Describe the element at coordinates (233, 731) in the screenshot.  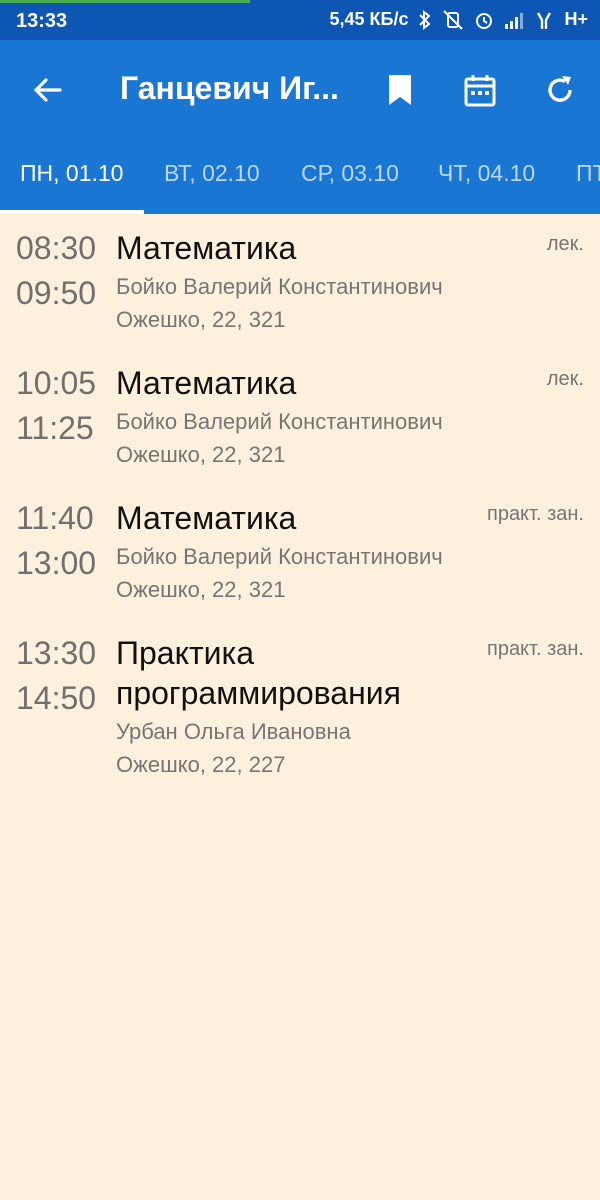
I see `teacher: Урбан Ольга Ивановна` at that location.